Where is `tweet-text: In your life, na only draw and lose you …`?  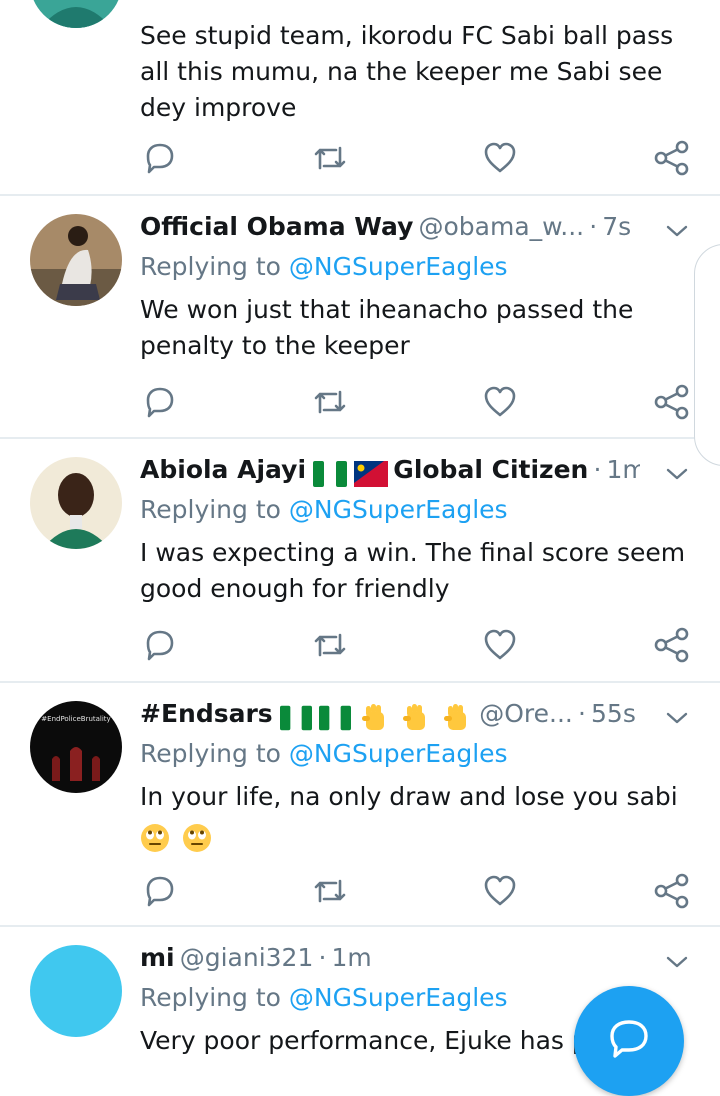 tweet-text: In your life, na only draw and lose you … is located at coordinates (409, 796).